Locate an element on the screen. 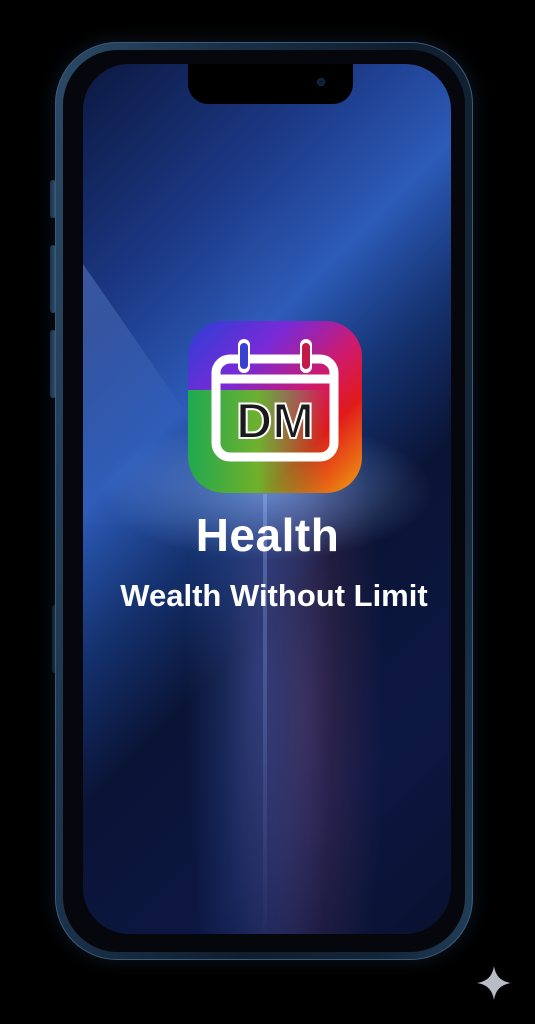  front-camera-icon is located at coordinates (321, 82).